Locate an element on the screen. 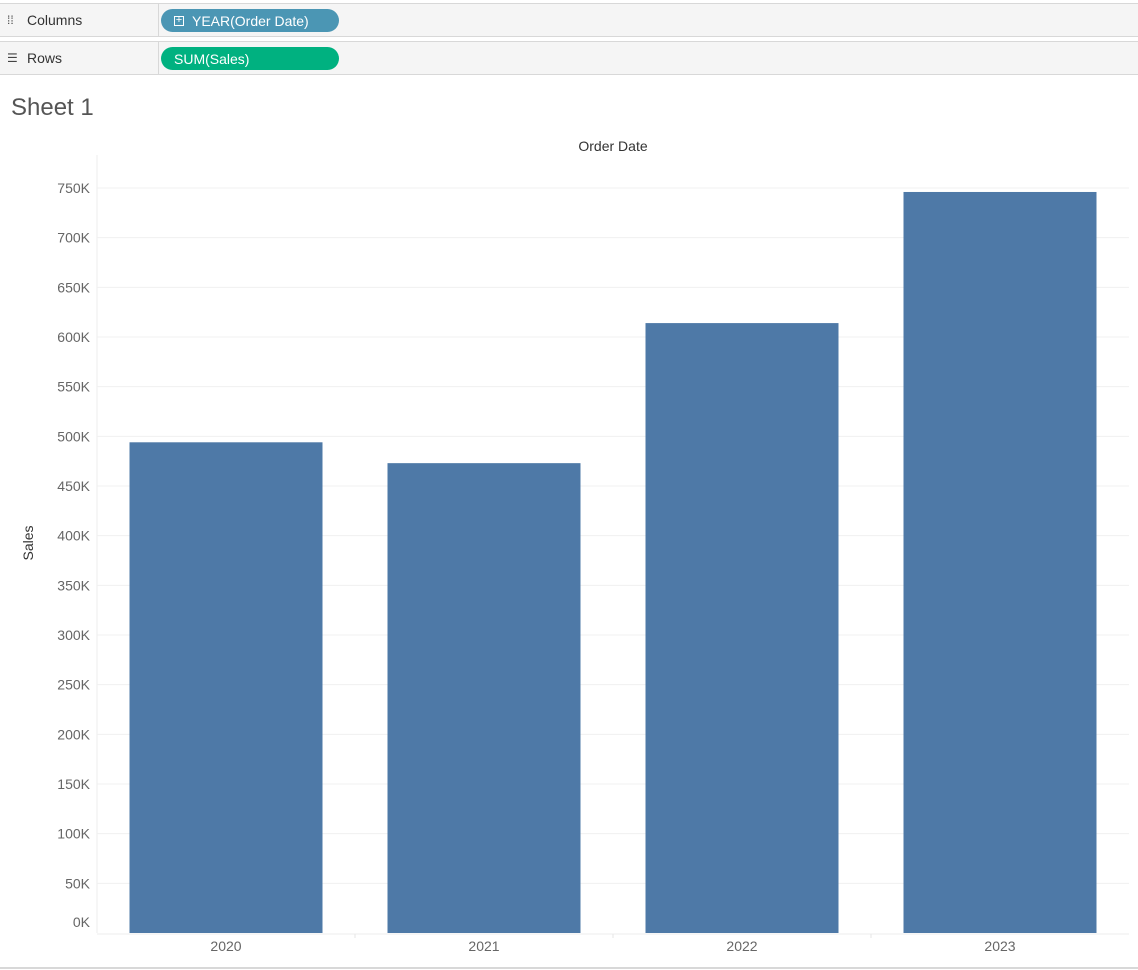 Image resolution: width=1138 pixels, height=970 pixels. y-tick-label: 250K is located at coordinates (73, 685).